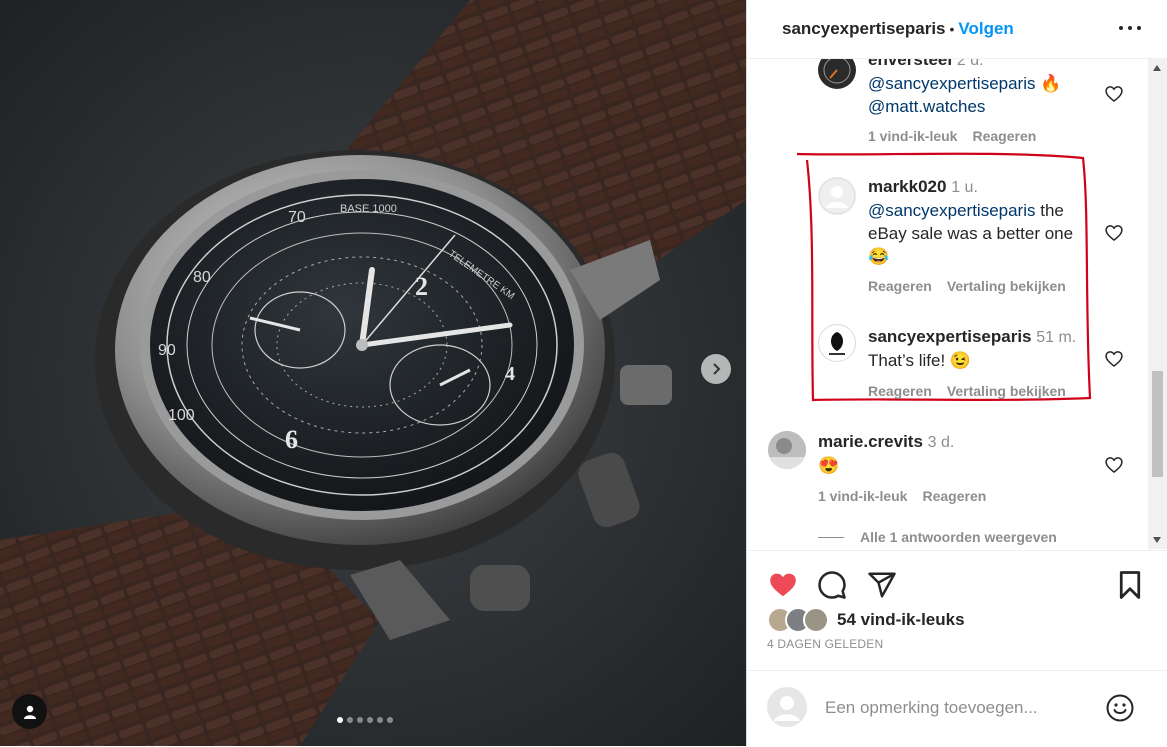  I want to click on comment-author: marie.crevits, so click(870, 441).